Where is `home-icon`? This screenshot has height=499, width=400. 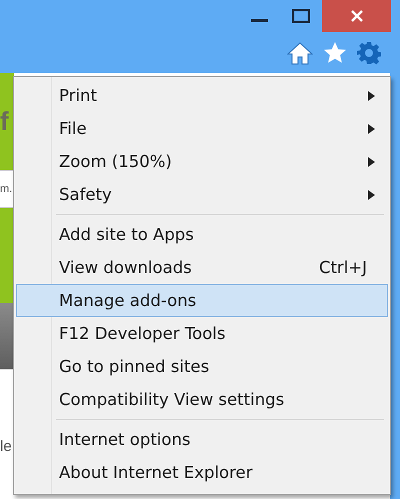 home-icon is located at coordinates (300, 53).